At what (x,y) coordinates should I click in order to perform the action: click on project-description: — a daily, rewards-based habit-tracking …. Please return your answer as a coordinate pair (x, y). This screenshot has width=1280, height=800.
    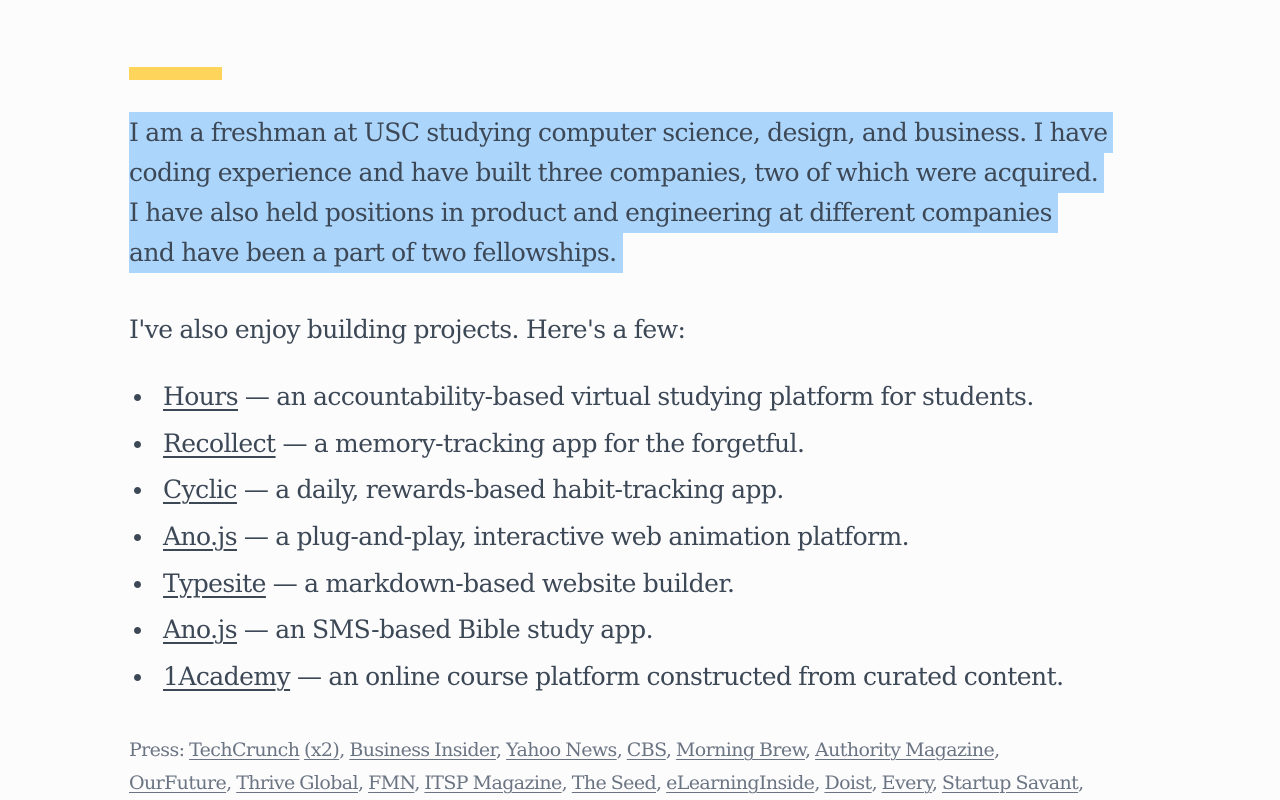
    Looking at the image, I should click on (510, 490).